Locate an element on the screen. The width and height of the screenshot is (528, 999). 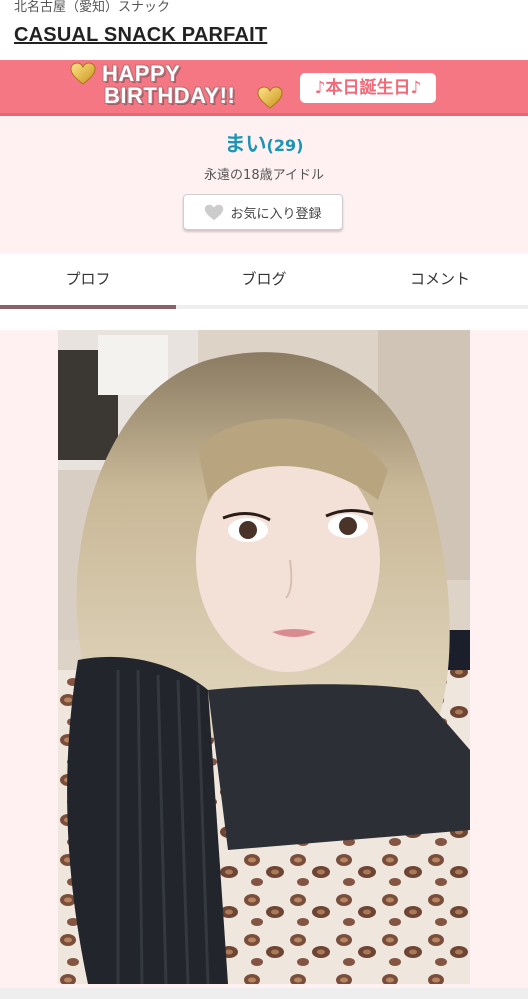
tab-profile: プロフ is located at coordinates (88, 281).